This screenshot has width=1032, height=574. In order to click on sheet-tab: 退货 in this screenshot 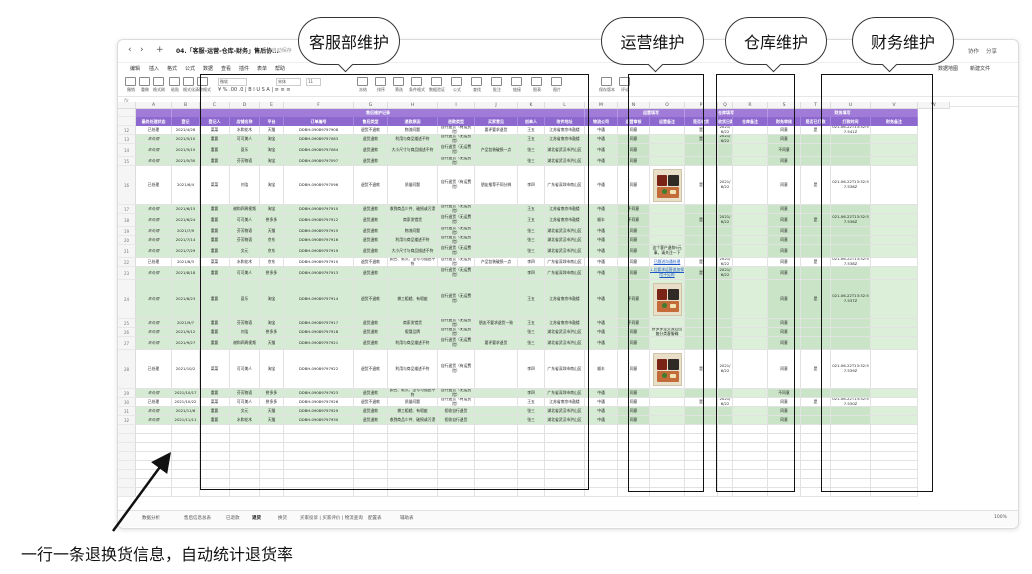, I will do `click(256, 518)`.